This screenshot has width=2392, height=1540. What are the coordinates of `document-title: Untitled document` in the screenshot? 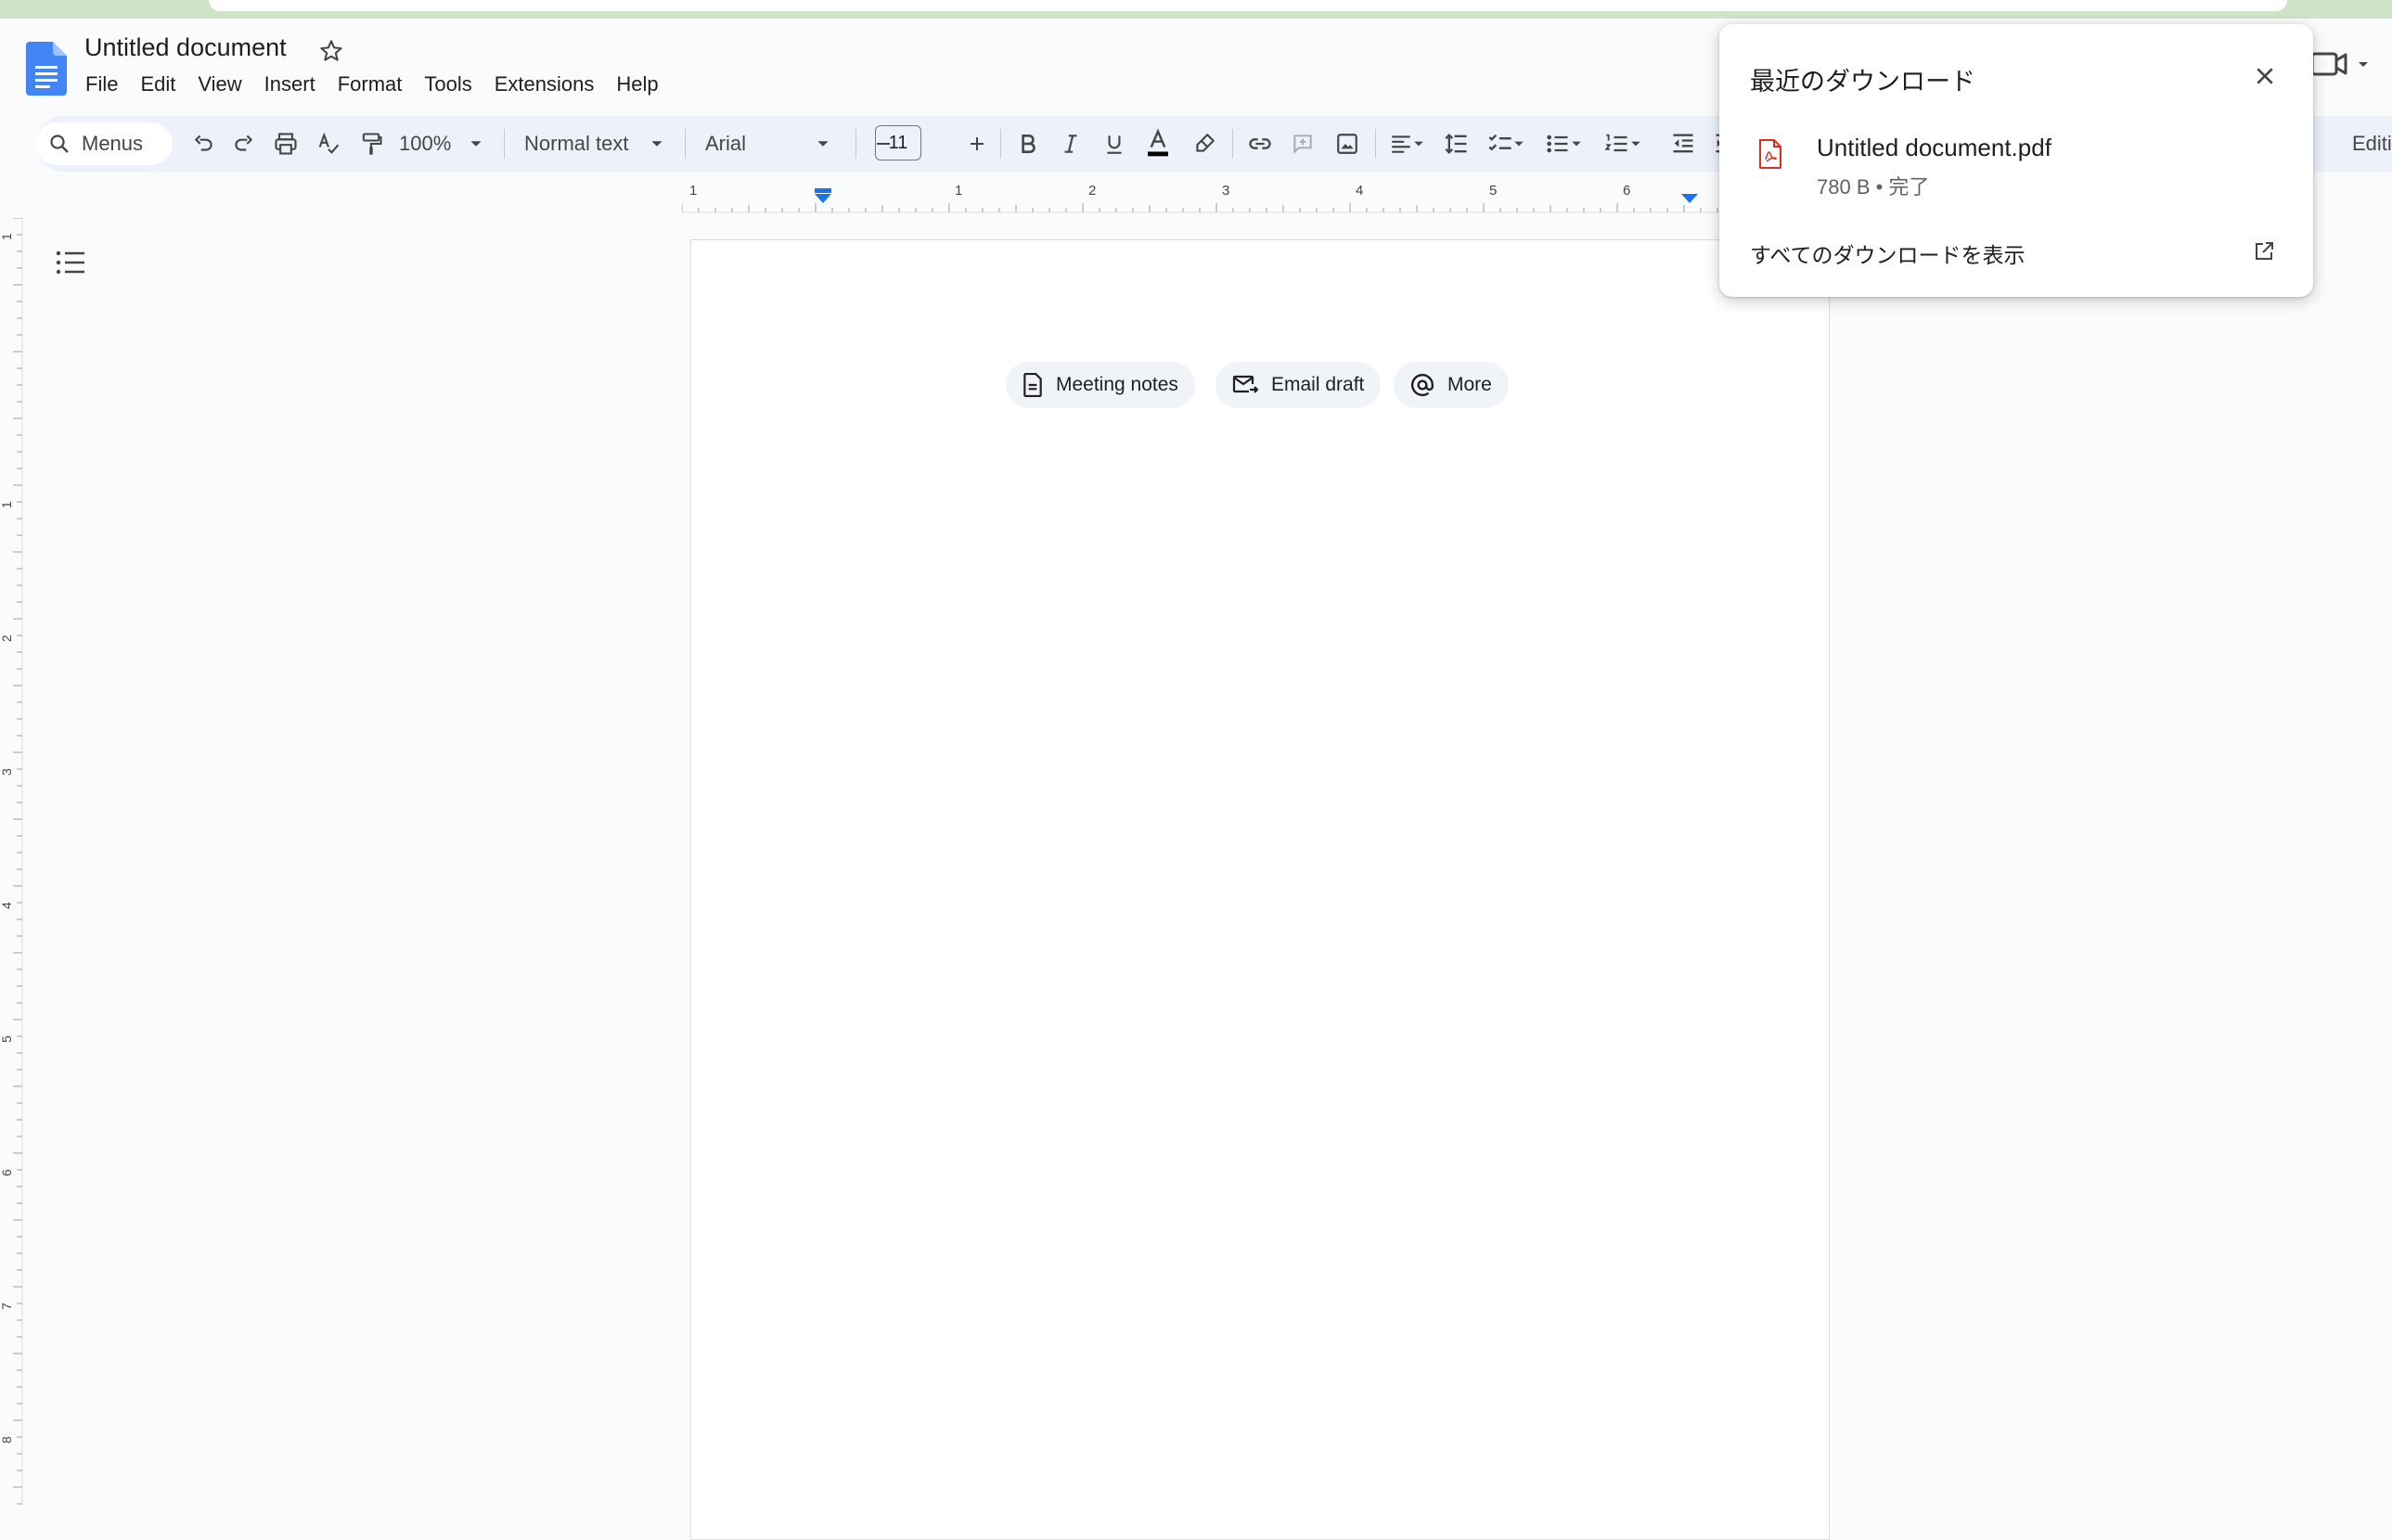 It's located at (185, 47).